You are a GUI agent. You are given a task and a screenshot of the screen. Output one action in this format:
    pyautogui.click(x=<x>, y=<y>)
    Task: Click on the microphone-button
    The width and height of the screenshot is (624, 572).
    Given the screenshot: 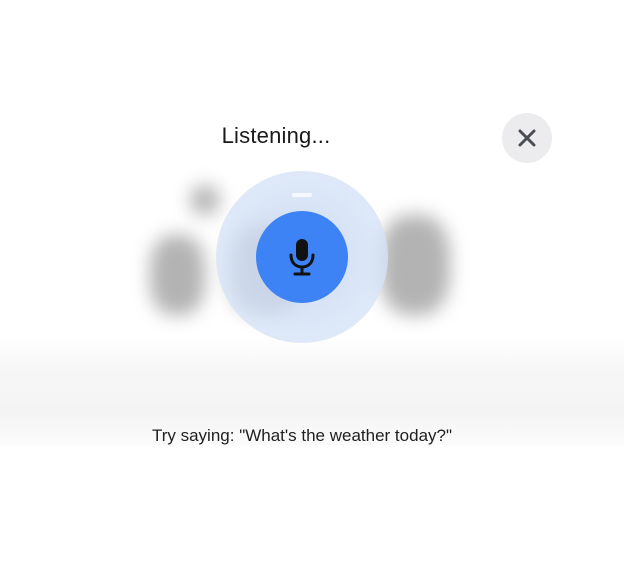 What is the action you would take?
    pyautogui.click(x=302, y=257)
    